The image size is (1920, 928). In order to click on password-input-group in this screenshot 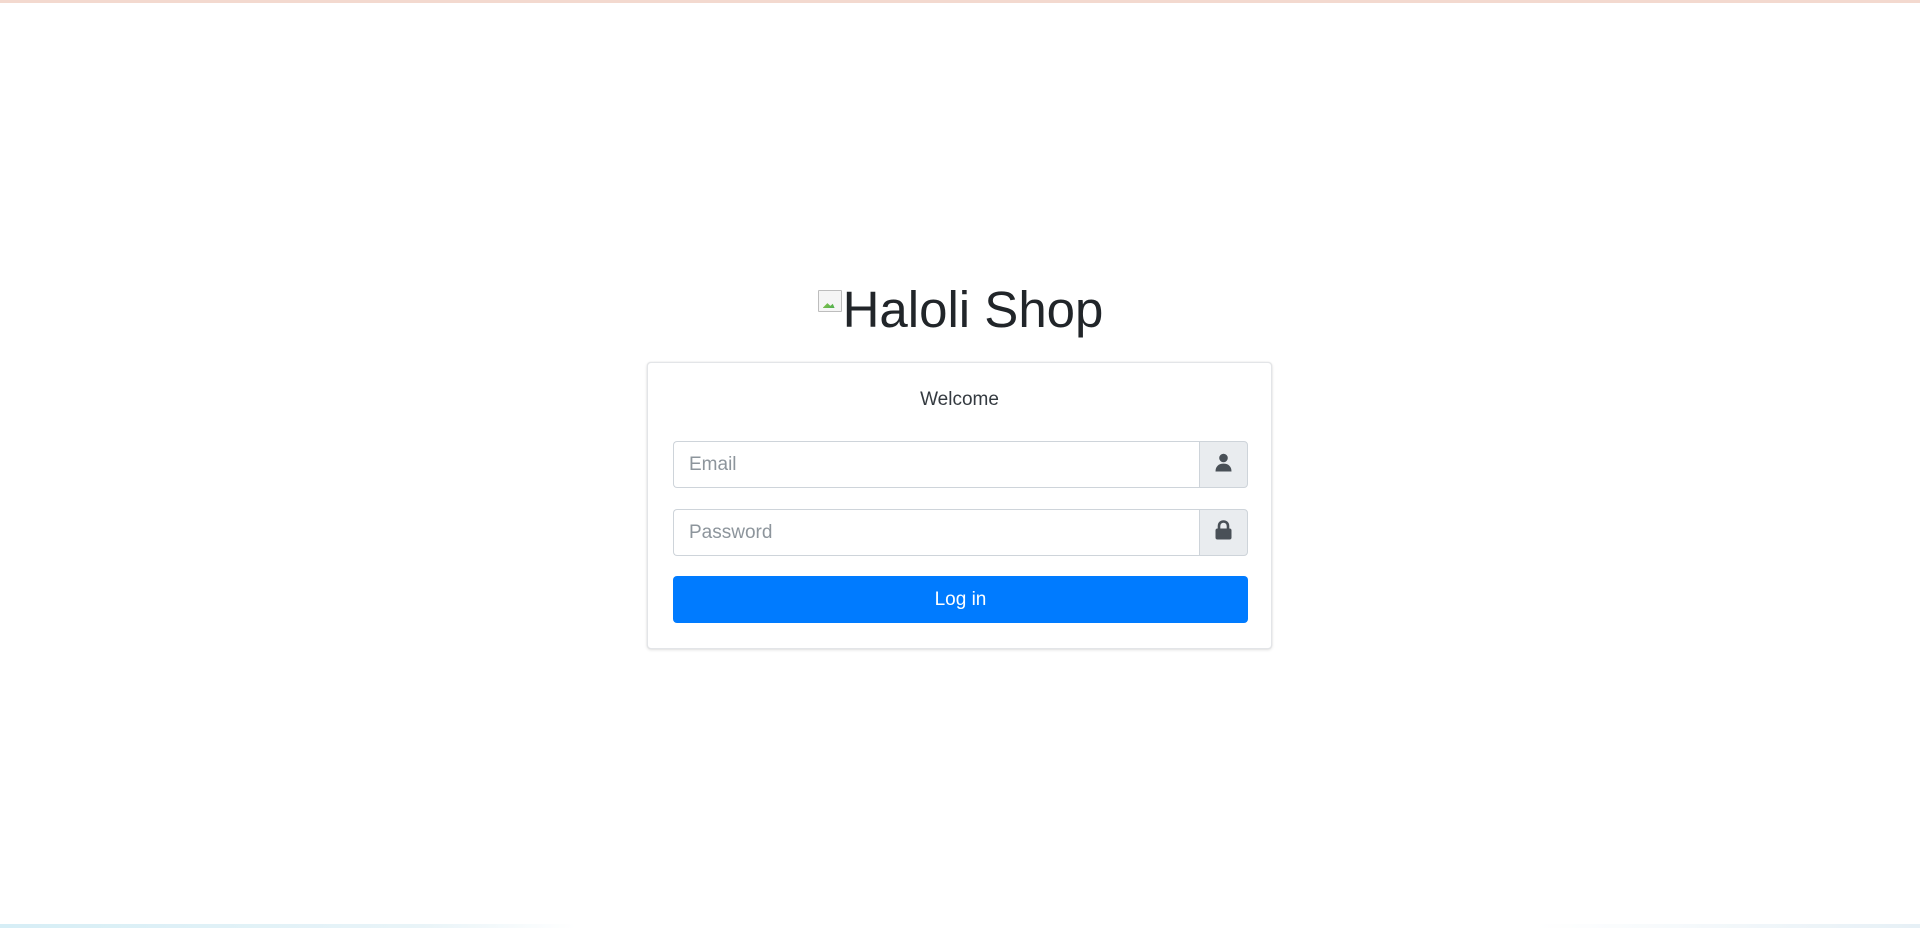, I will do `click(960, 532)`.